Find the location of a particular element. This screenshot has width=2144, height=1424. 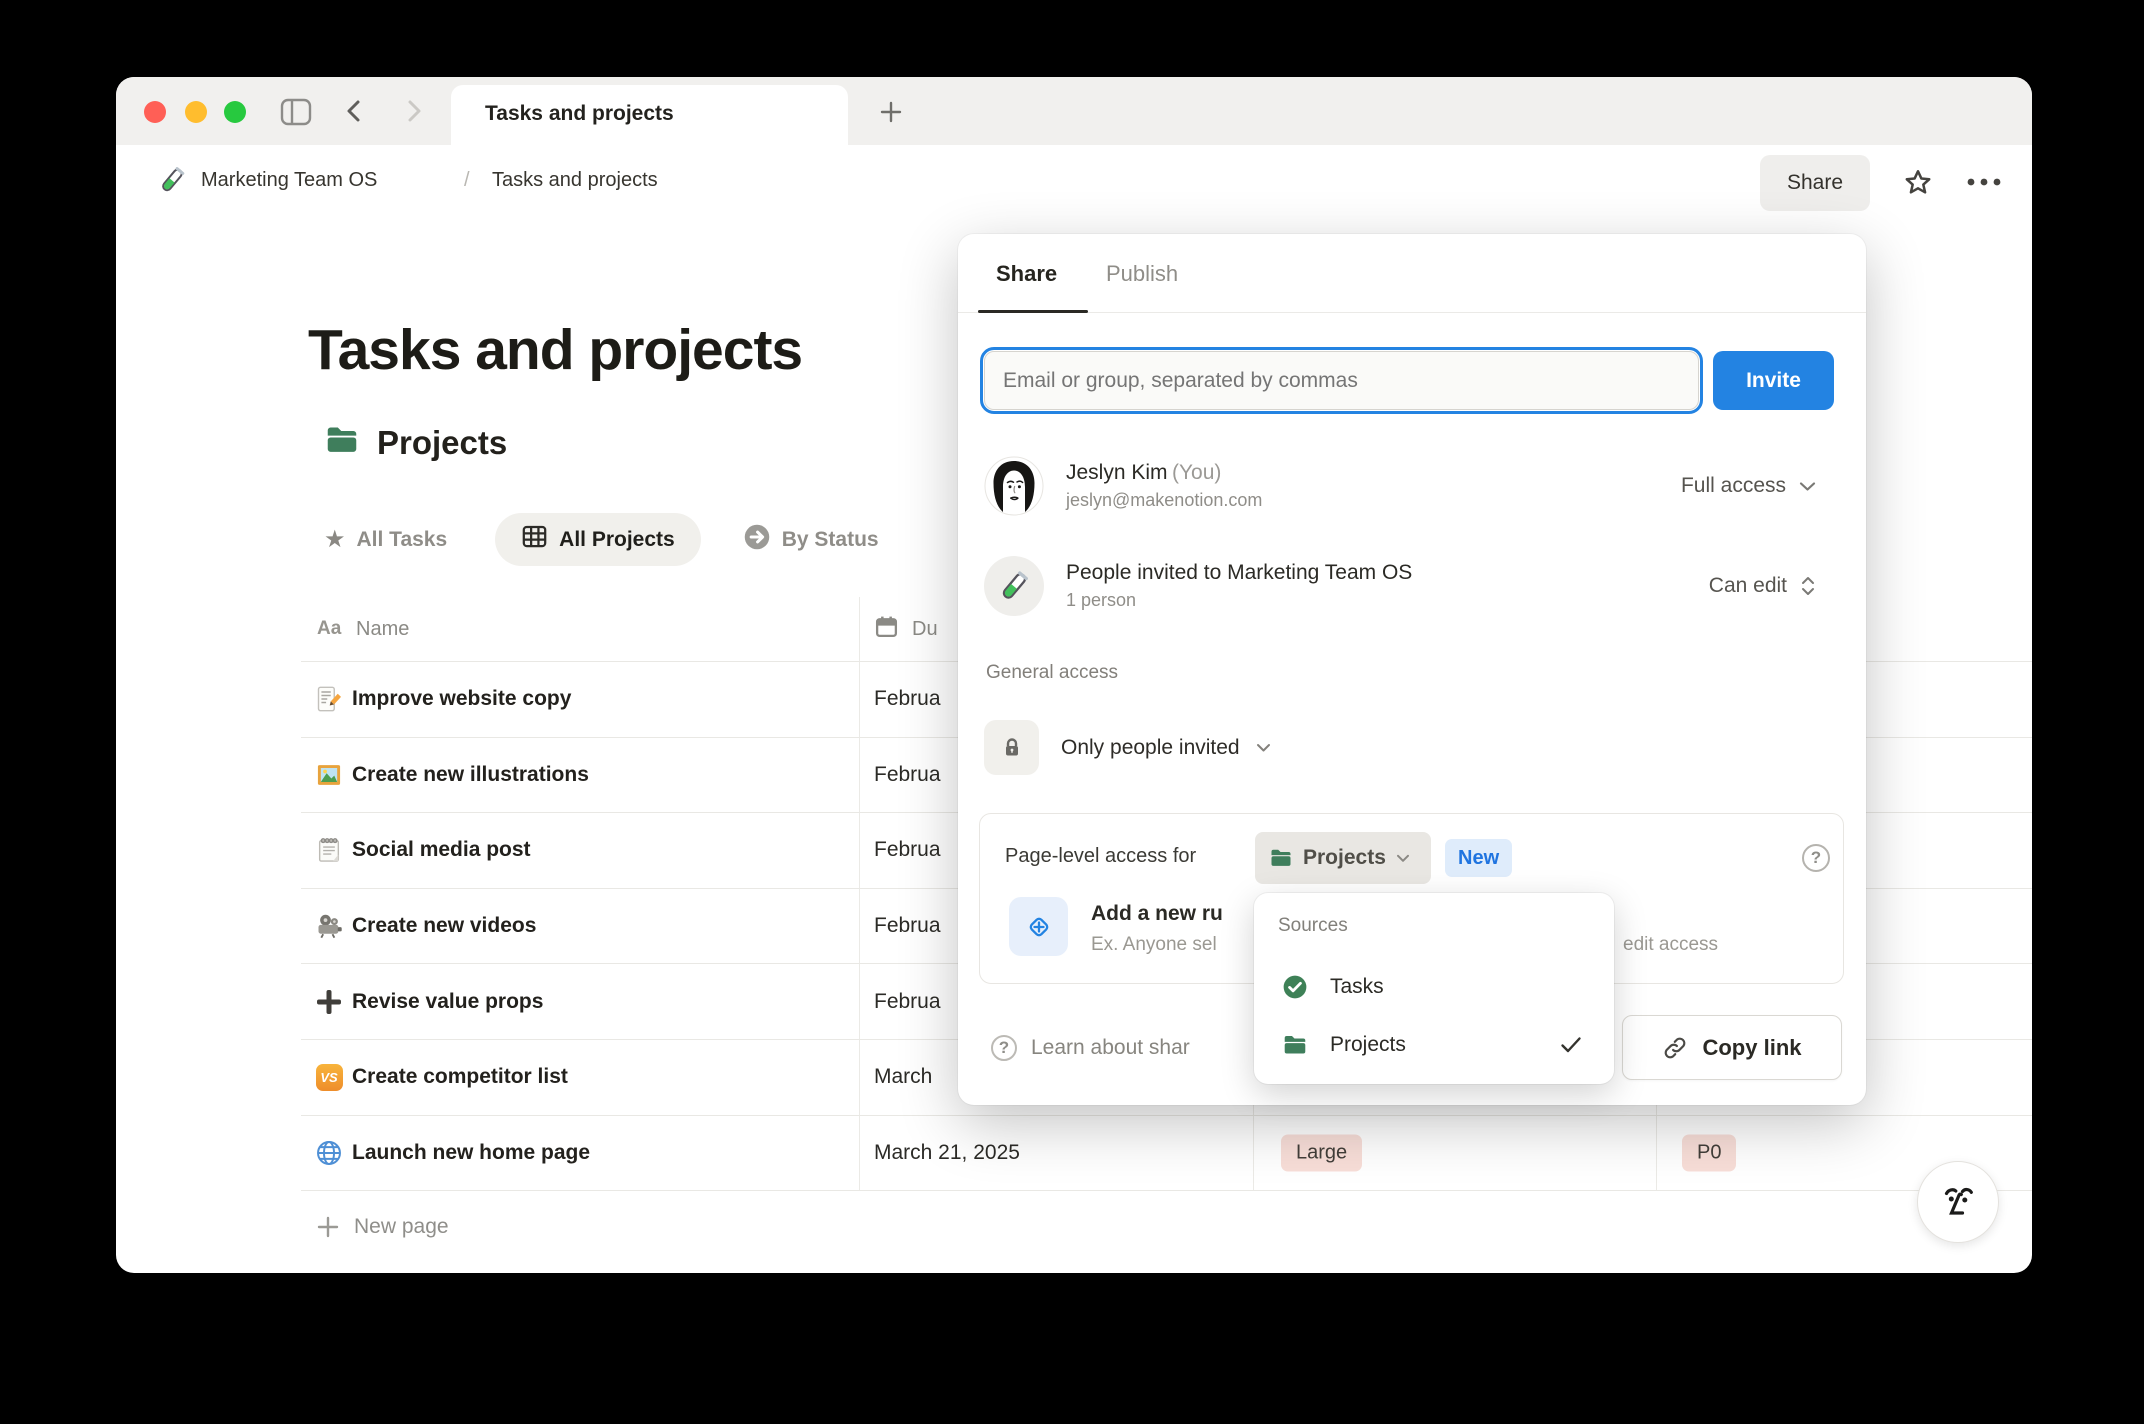

selected-check-icon is located at coordinates (1571, 1045).